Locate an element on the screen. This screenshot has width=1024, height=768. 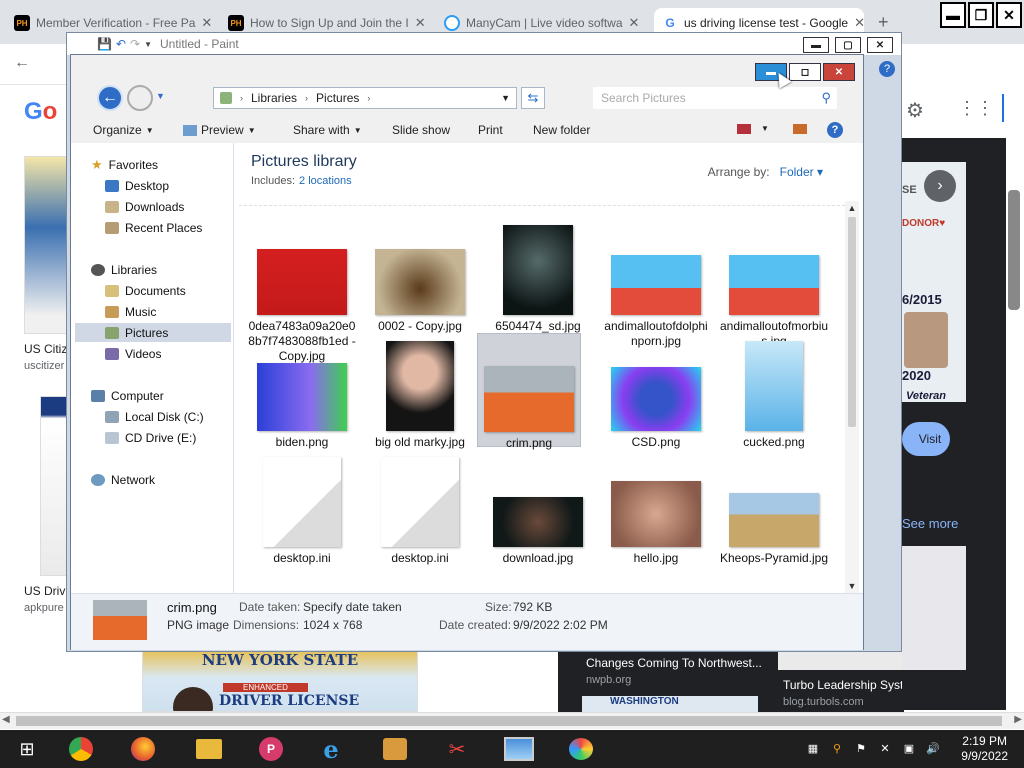
file-item: download.jpg is located at coordinates (538, 507).